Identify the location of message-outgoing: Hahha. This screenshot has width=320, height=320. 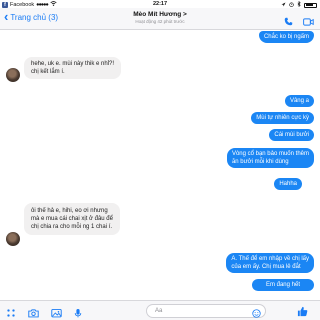
(288, 184).